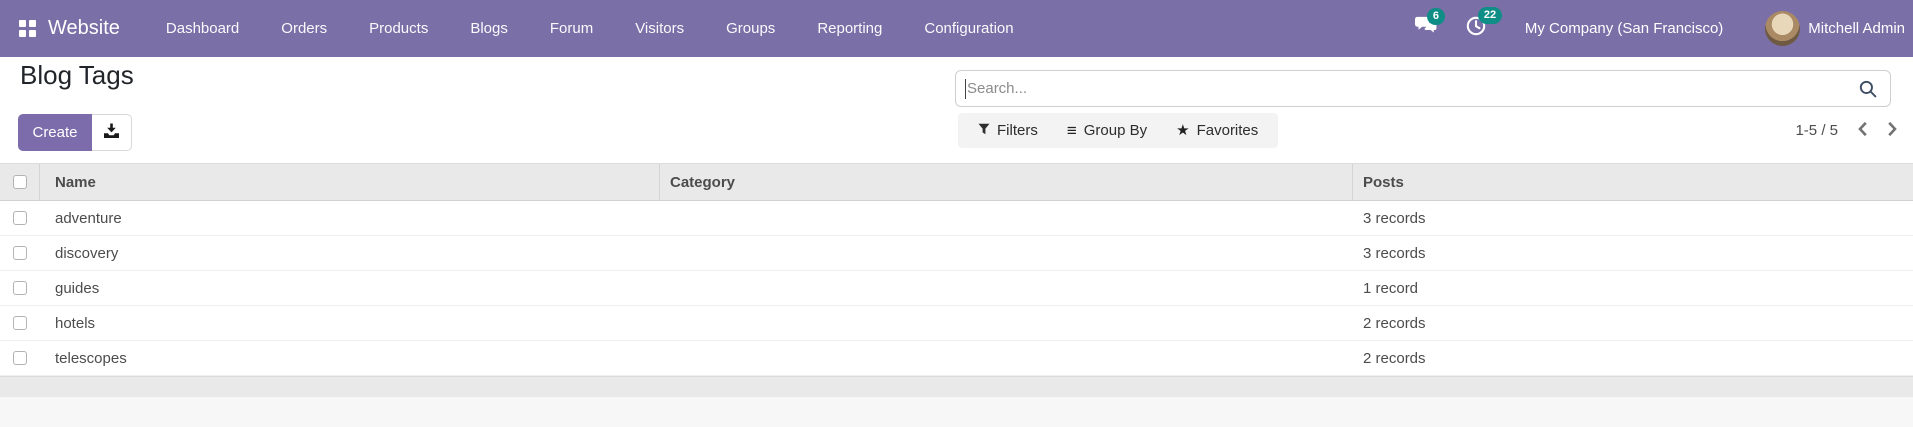 The width and height of the screenshot is (1913, 427). I want to click on menu-item-forum: Forum, so click(571, 28).